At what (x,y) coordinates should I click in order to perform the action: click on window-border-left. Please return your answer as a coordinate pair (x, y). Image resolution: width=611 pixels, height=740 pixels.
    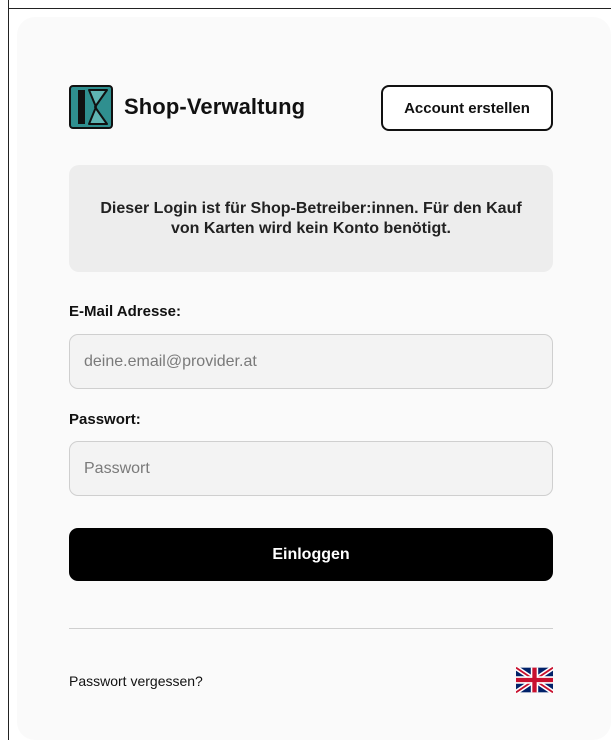
    Looking at the image, I should click on (8, 370).